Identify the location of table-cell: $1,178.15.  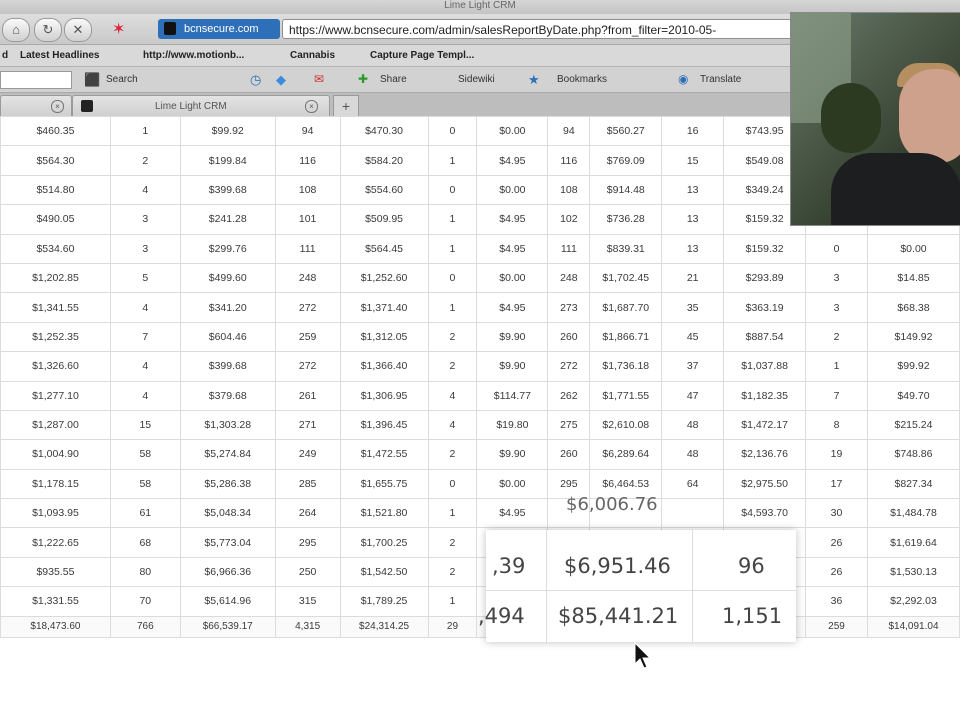
(55, 484).